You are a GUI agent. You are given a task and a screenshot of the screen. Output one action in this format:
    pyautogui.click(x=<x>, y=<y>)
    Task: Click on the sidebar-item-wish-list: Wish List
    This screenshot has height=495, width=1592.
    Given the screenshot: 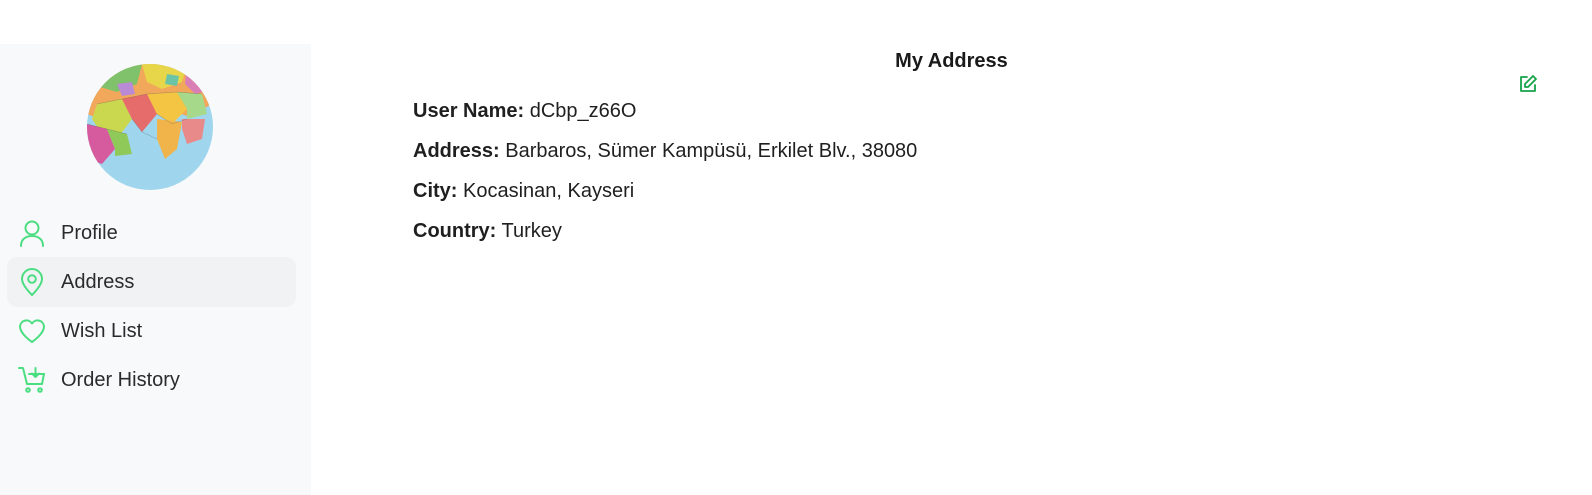 What is the action you would take?
    pyautogui.click(x=151, y=331)
    